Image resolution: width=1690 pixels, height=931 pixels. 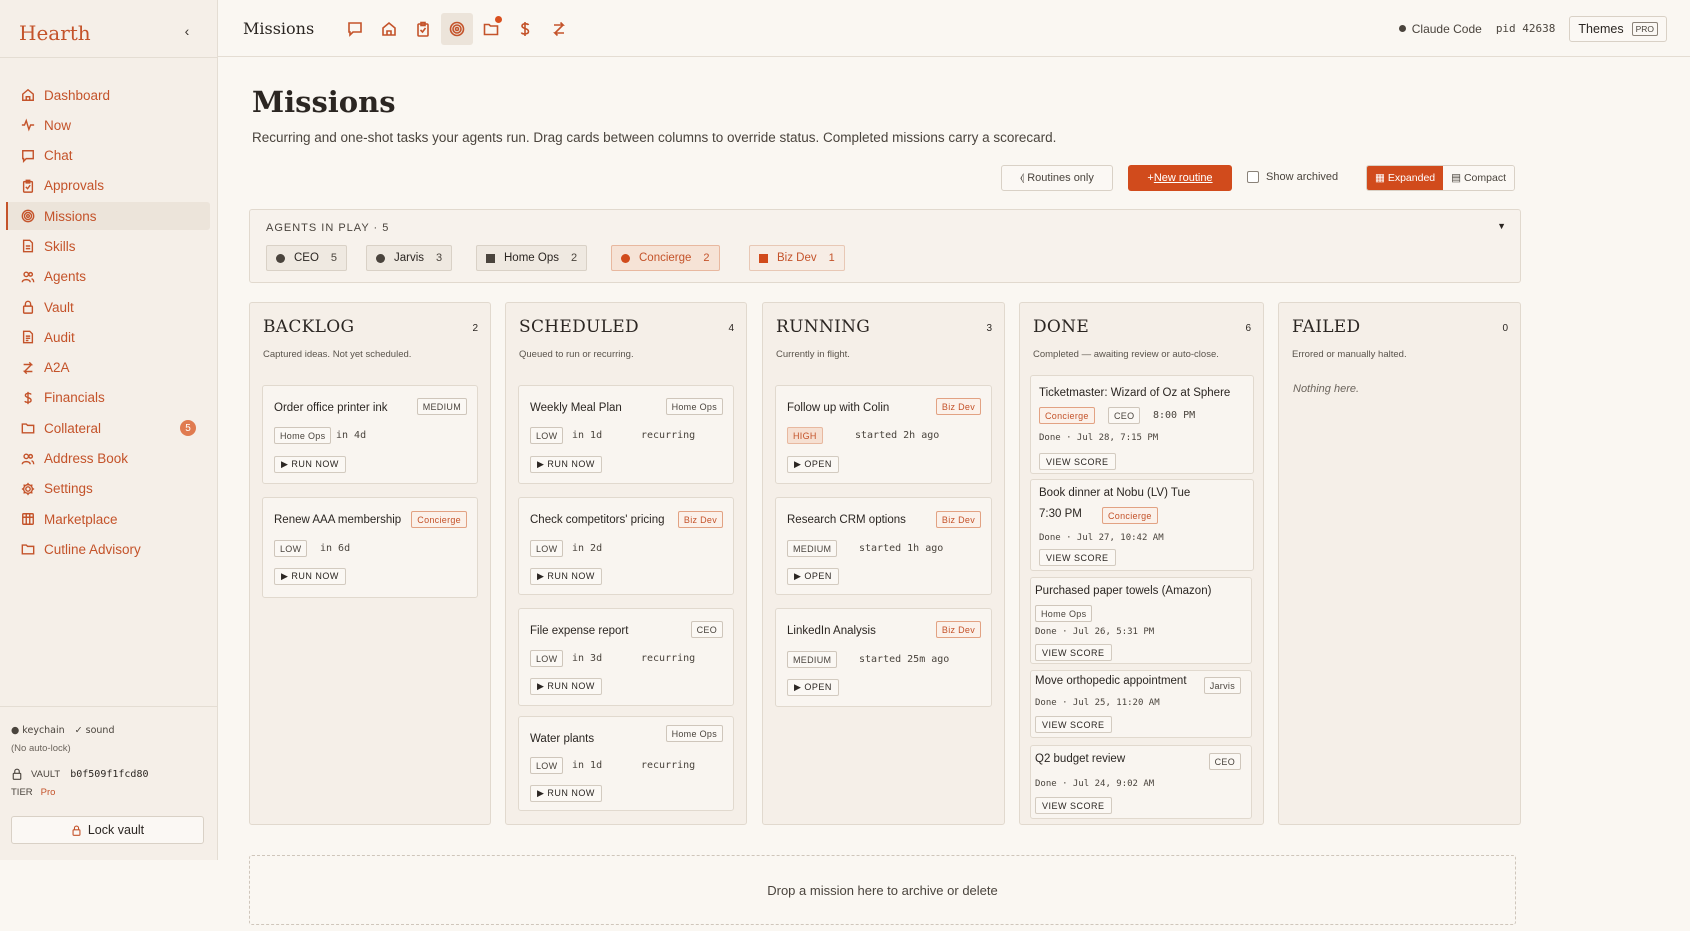 I want to click on topbar-financials-button, so click(x=525, y=29).